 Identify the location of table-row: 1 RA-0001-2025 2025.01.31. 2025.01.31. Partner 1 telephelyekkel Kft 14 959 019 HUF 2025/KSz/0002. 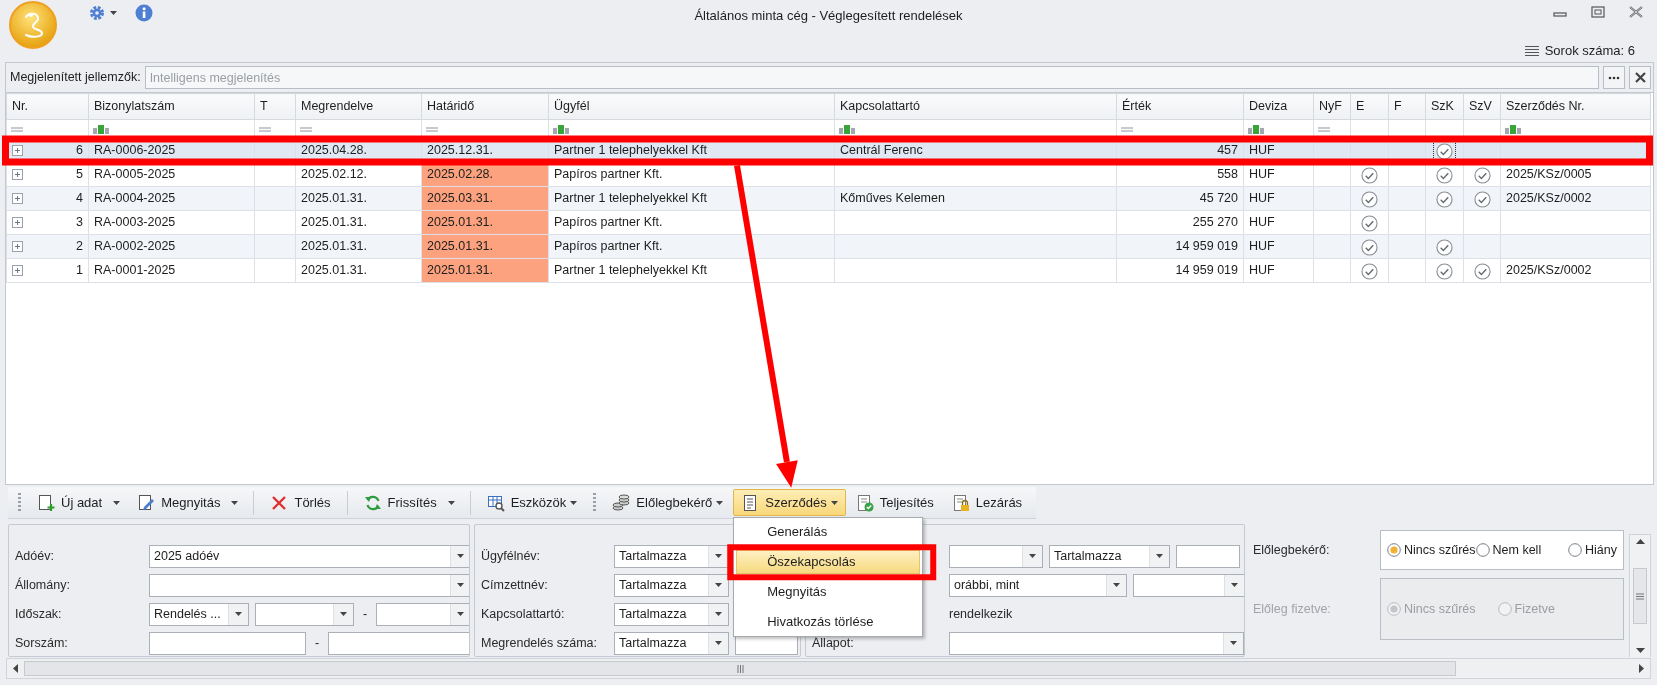
(828, 270).